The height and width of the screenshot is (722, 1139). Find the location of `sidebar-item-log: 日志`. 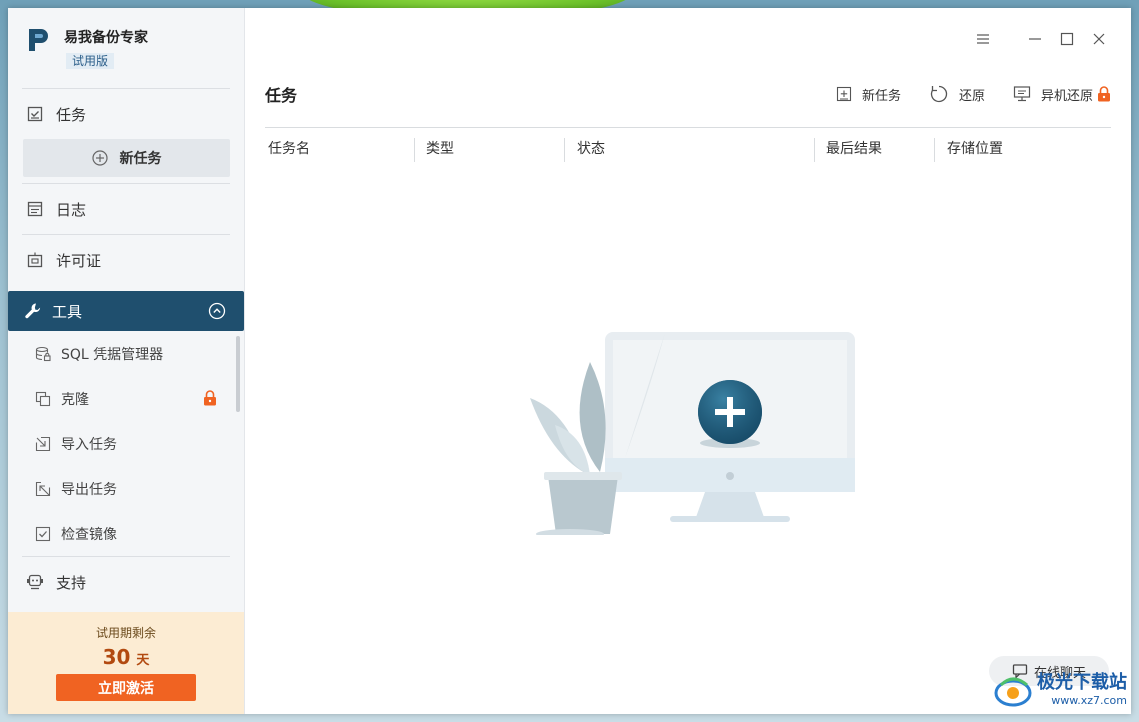

sidebar-item-log: 日志 is located at coordinates (126, 209).